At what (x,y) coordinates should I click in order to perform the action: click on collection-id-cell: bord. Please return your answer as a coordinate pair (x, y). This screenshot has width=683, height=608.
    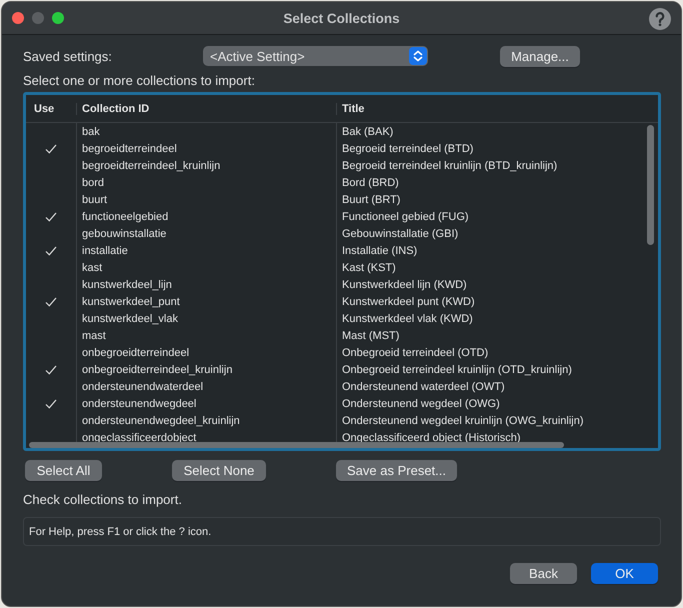
    Looking at the image, I should click on (93, 182).